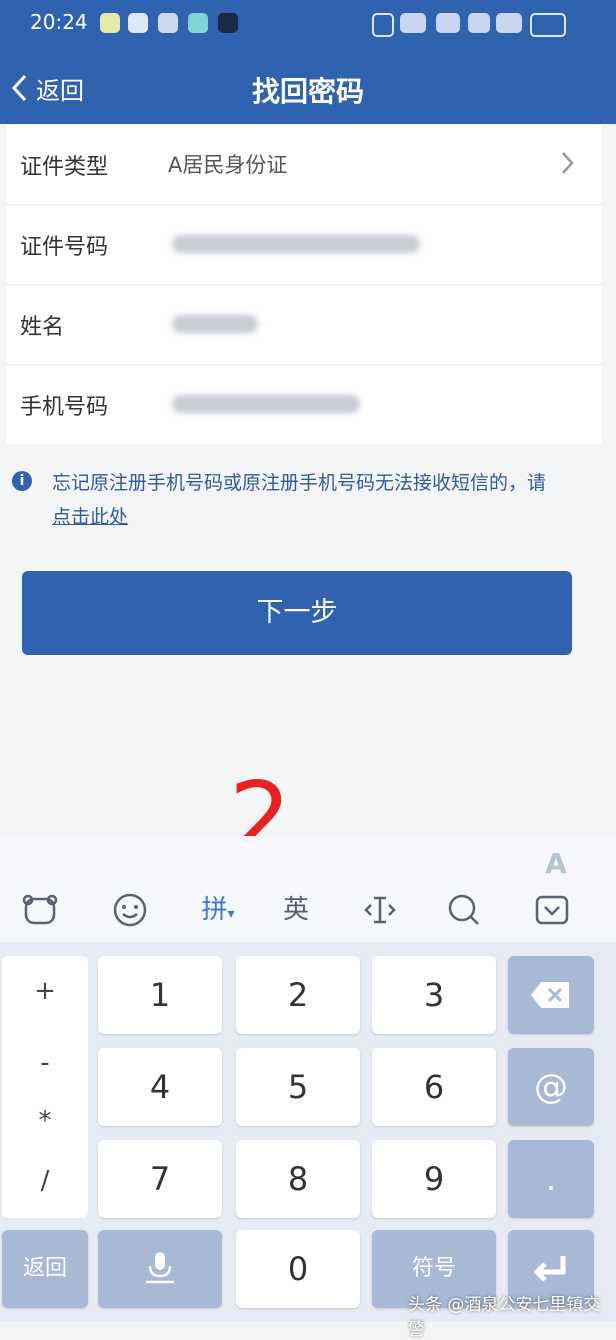 The height and width of the screenshot is (1340, 616). Describe the element at coordinates (383, 25) in the screenshot. I see `alarm-icon` at that location.